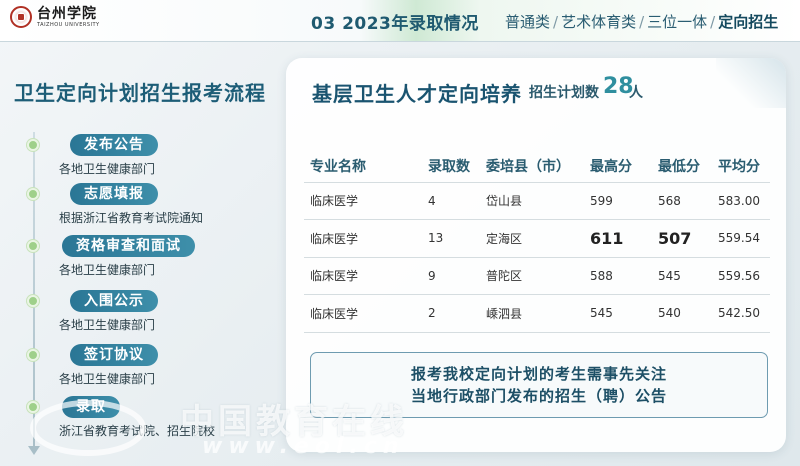 Image resolution: width=800 pixels, height=466 pixels. What do you see at coordinates (682, 275) in the screenshot?
I see `cell-min-score: 545` at bounding box center [682, 275].